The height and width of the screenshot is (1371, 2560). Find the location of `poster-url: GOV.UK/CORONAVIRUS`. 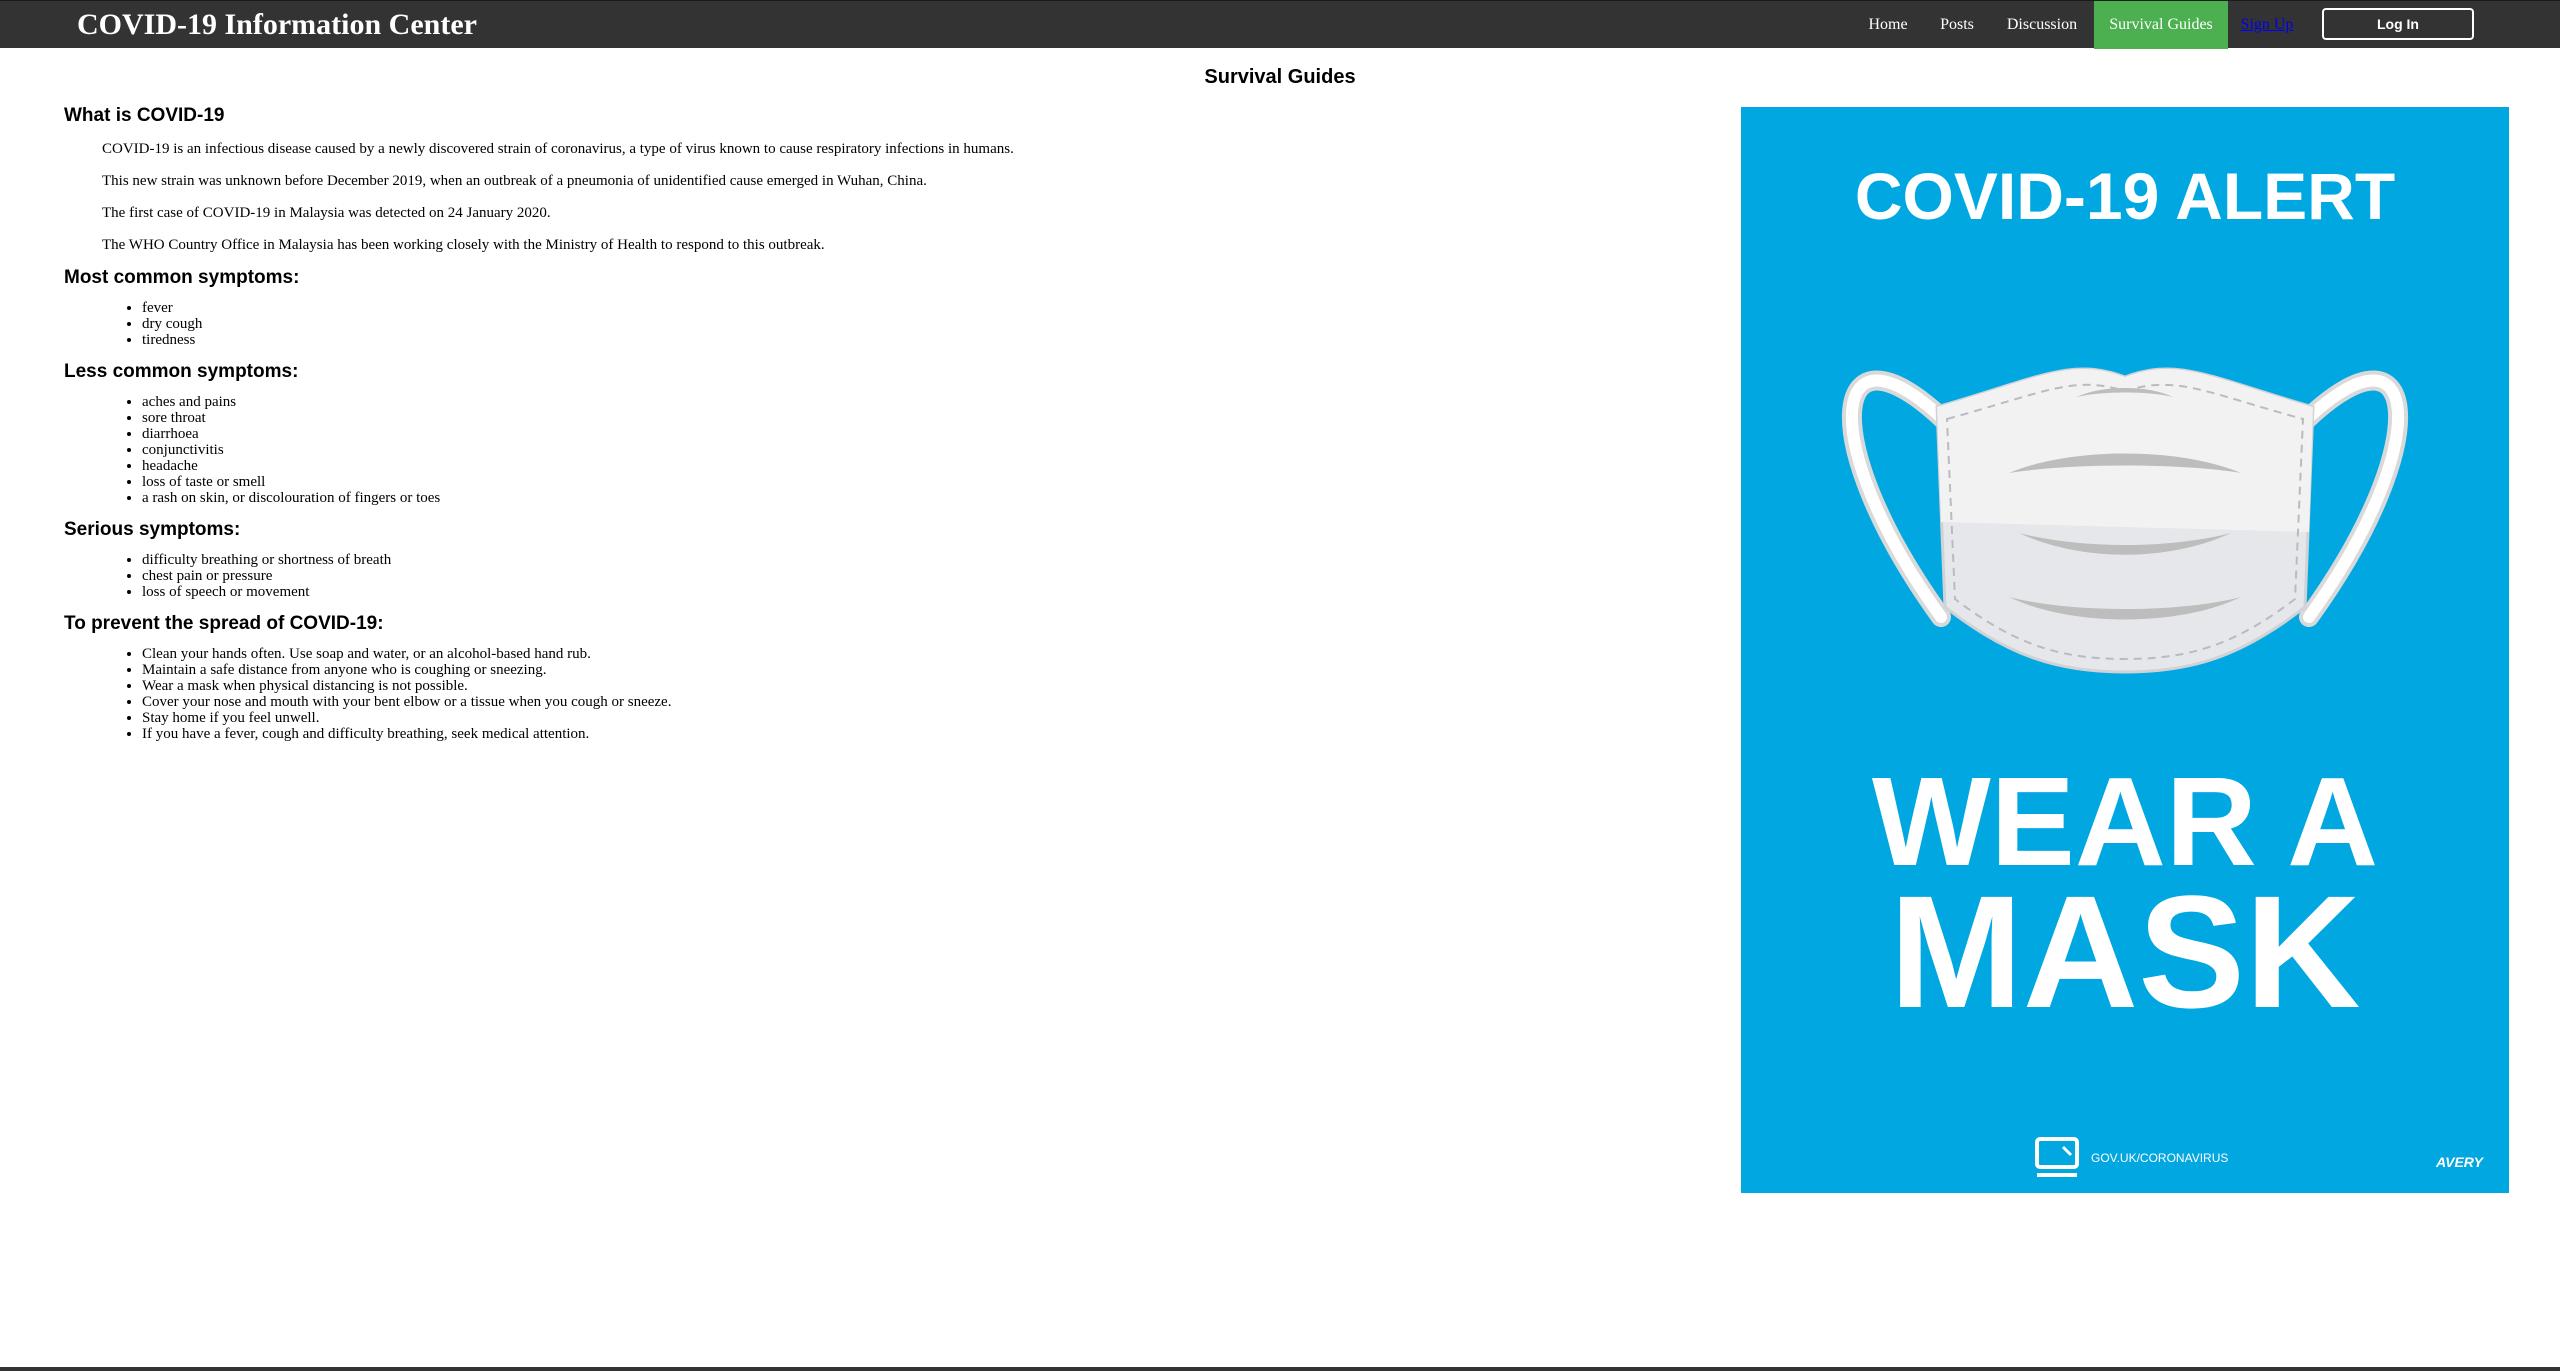

poster-url: GOV.UK/CORONAVIRUS is located at coordinates (2159, 1158).